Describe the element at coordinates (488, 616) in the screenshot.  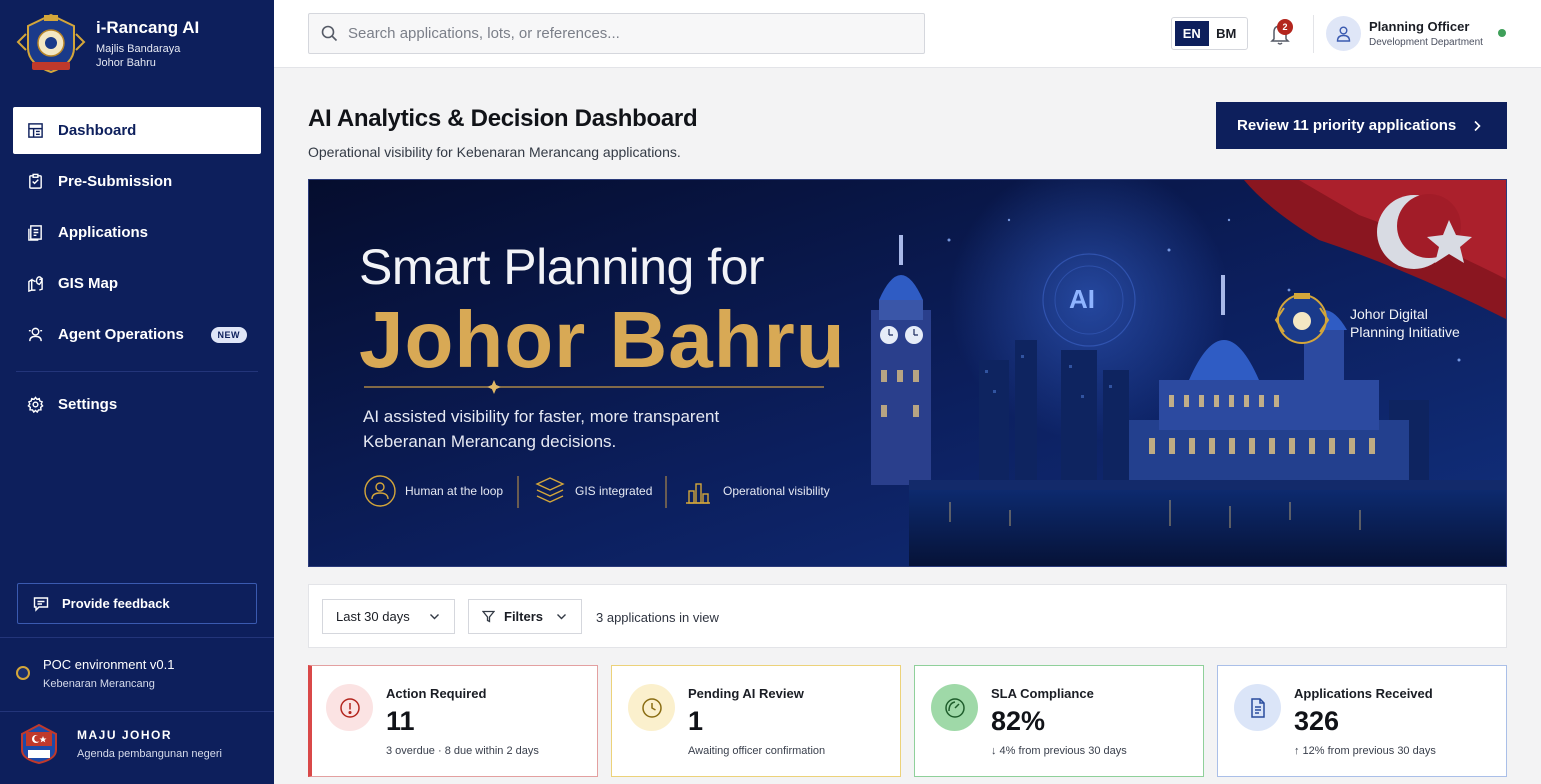
I see `filter-icon` at that location.